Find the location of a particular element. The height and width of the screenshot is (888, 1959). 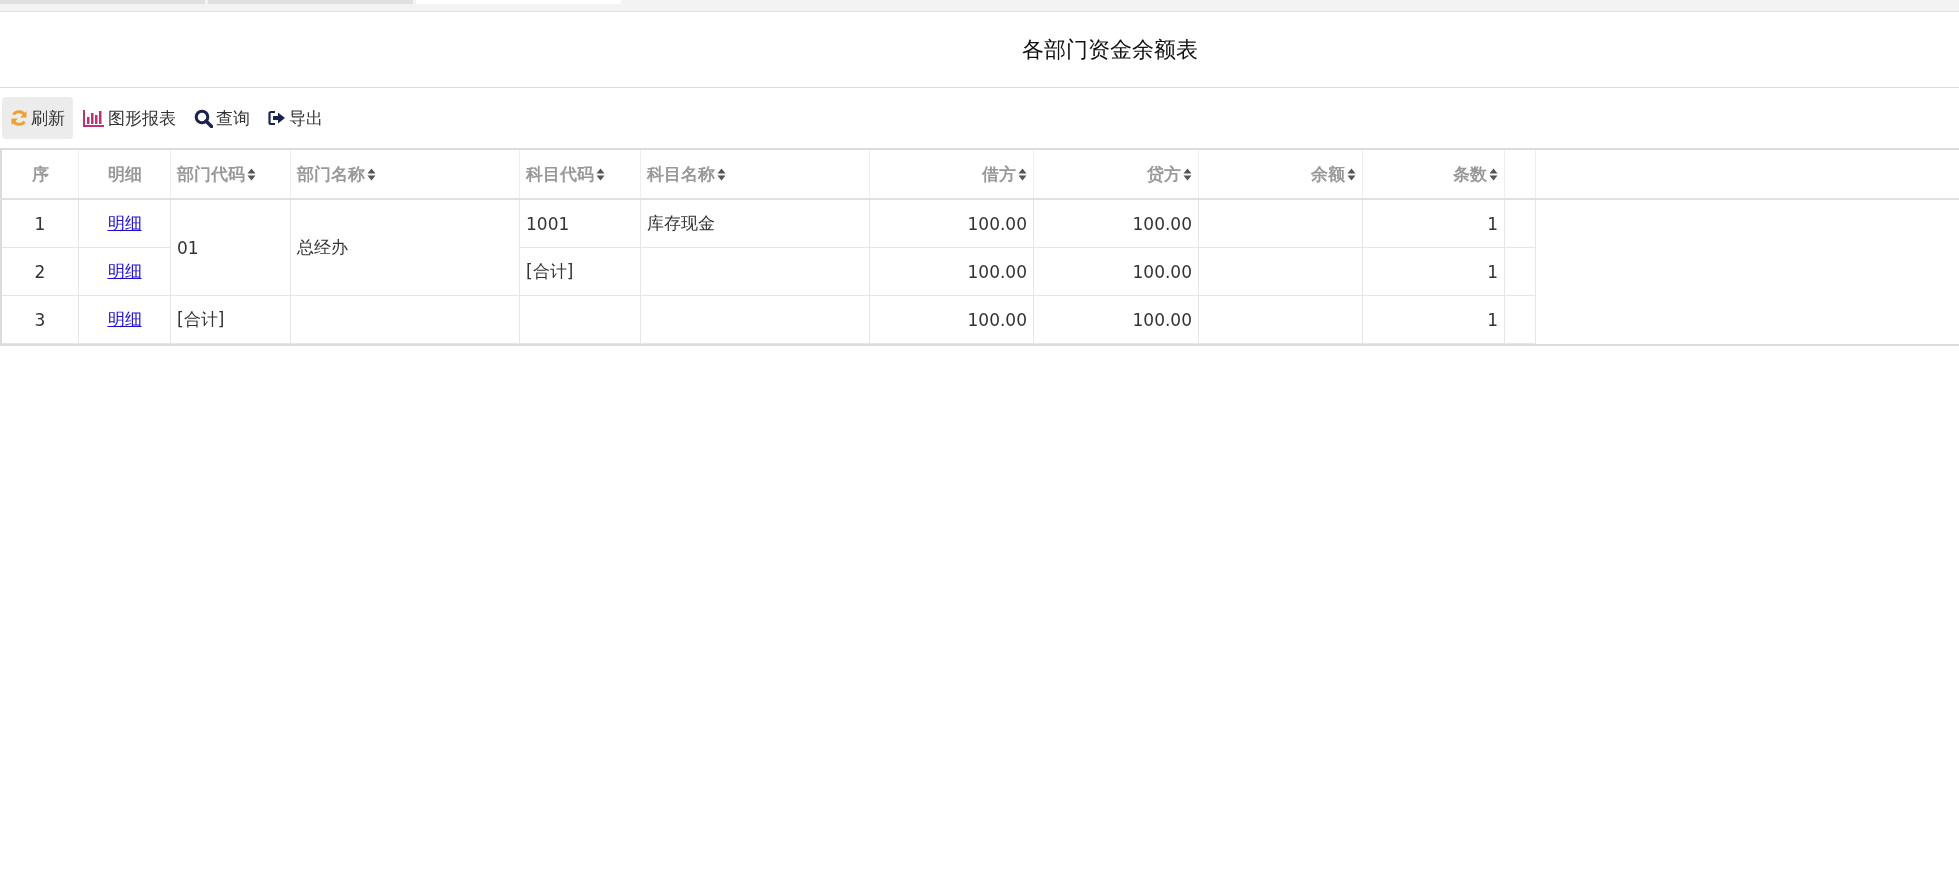

search-icon is located at coordinates (203, 118).